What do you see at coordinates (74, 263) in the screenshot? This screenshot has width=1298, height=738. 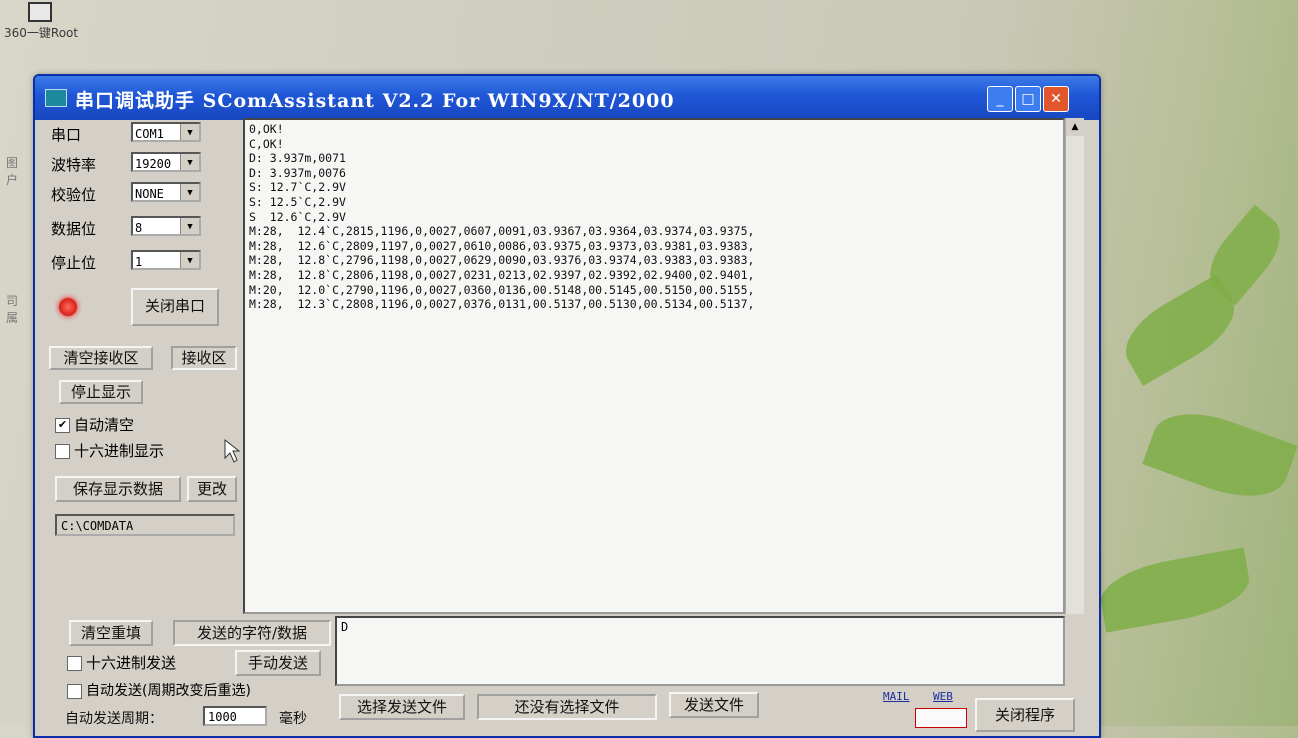 I see `stopbits-label: 停止位` at bounding box center [74, 263].